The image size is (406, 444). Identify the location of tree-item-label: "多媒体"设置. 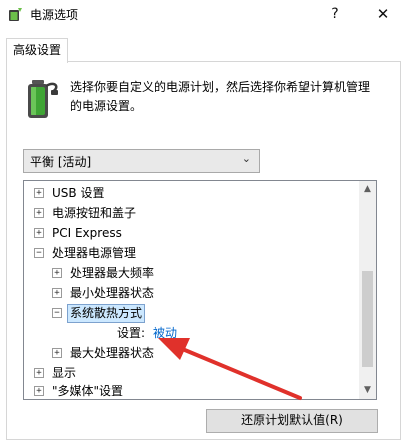
(88, 391).